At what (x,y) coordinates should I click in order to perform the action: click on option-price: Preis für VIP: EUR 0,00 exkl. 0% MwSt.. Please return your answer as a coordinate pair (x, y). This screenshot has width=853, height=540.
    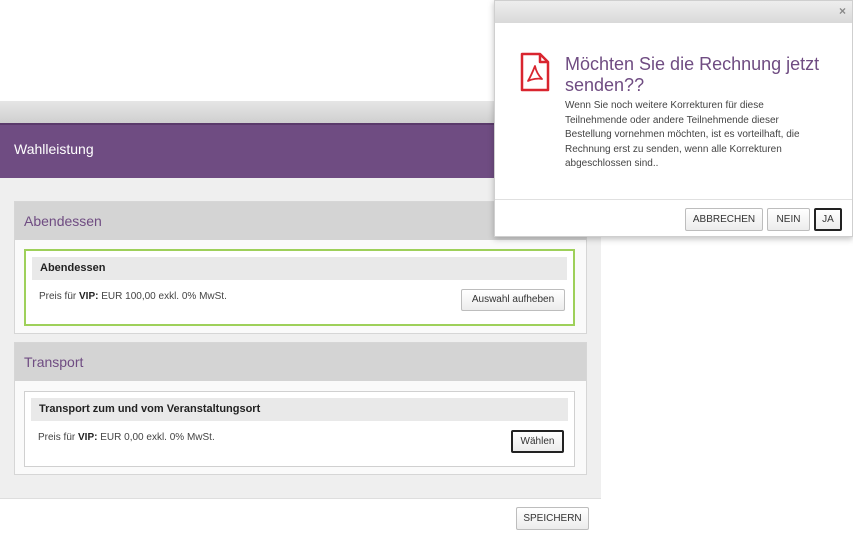
    Looking at the image, I should click on (126, 437).